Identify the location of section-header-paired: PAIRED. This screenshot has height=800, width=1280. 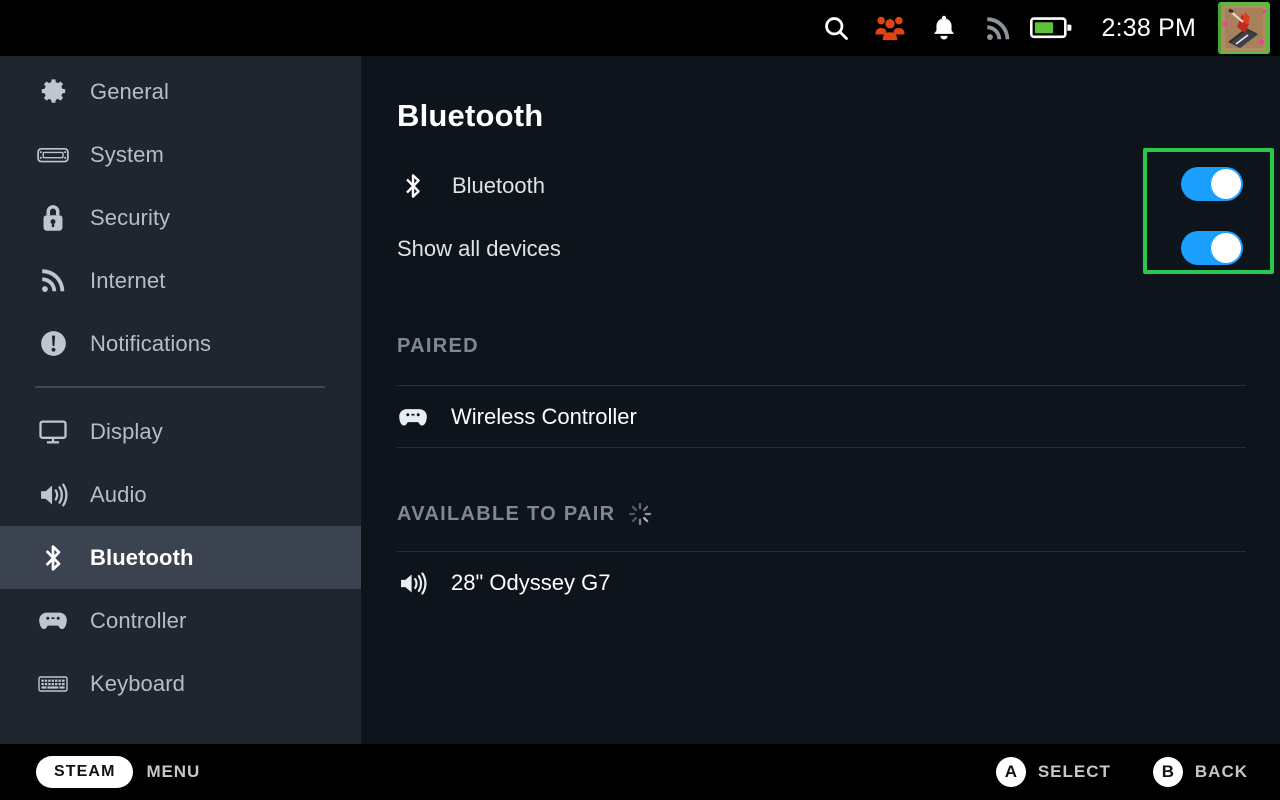
(438, 346).